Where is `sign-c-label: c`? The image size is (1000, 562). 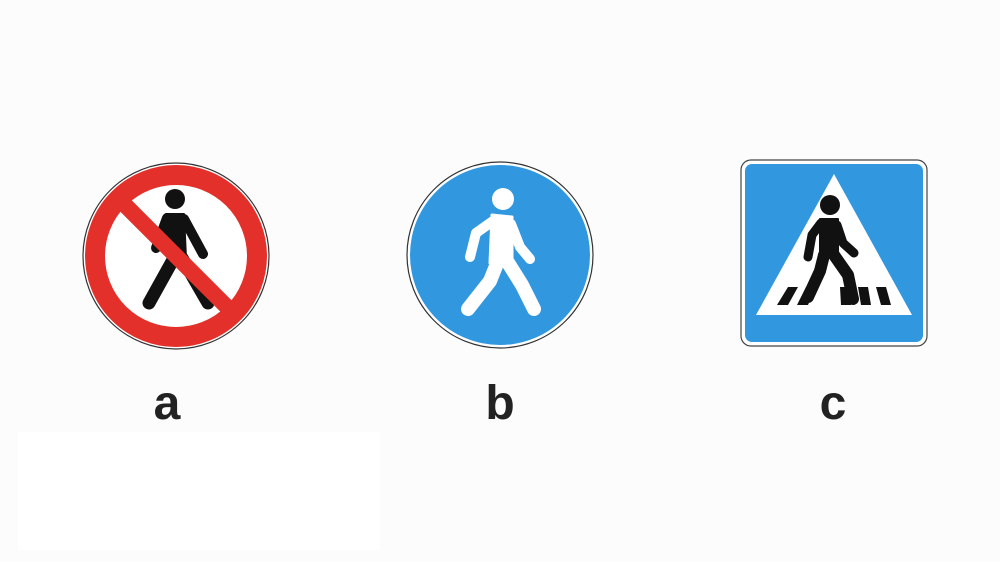 sign-c-label: c is located at coordinates (833, 403).